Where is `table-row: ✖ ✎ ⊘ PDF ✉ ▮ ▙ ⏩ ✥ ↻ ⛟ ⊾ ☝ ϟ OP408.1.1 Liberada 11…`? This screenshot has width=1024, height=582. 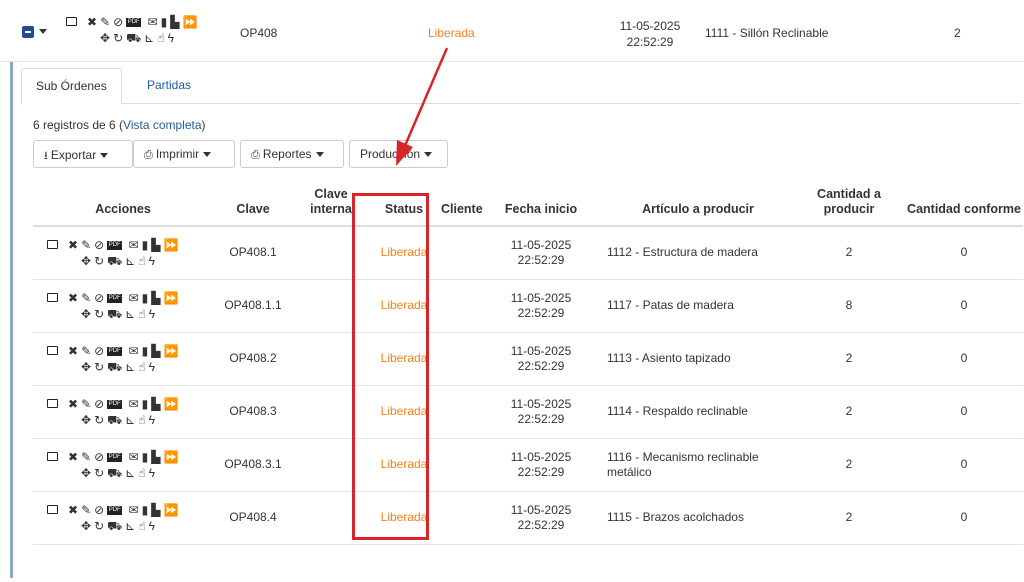
table-row: ✖ ✎ ⊘ PDF ✉ ▮ ▙ ⏩ ✥ ↻ ⛟ ⊾ ☝ ϟ OP408.1.1 Liberada 11… is located at coordinates (528, 306).